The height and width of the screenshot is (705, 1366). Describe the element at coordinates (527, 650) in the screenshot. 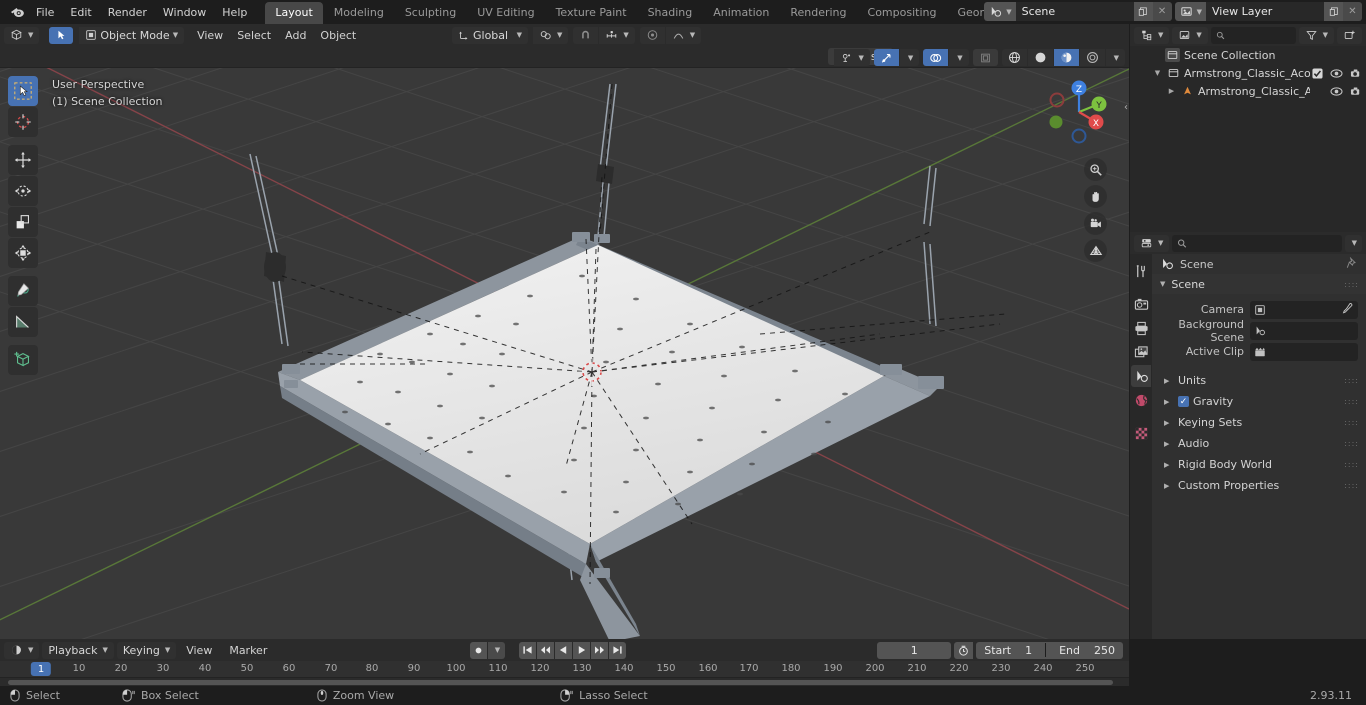

I see `jump-to-start-button` at that location.